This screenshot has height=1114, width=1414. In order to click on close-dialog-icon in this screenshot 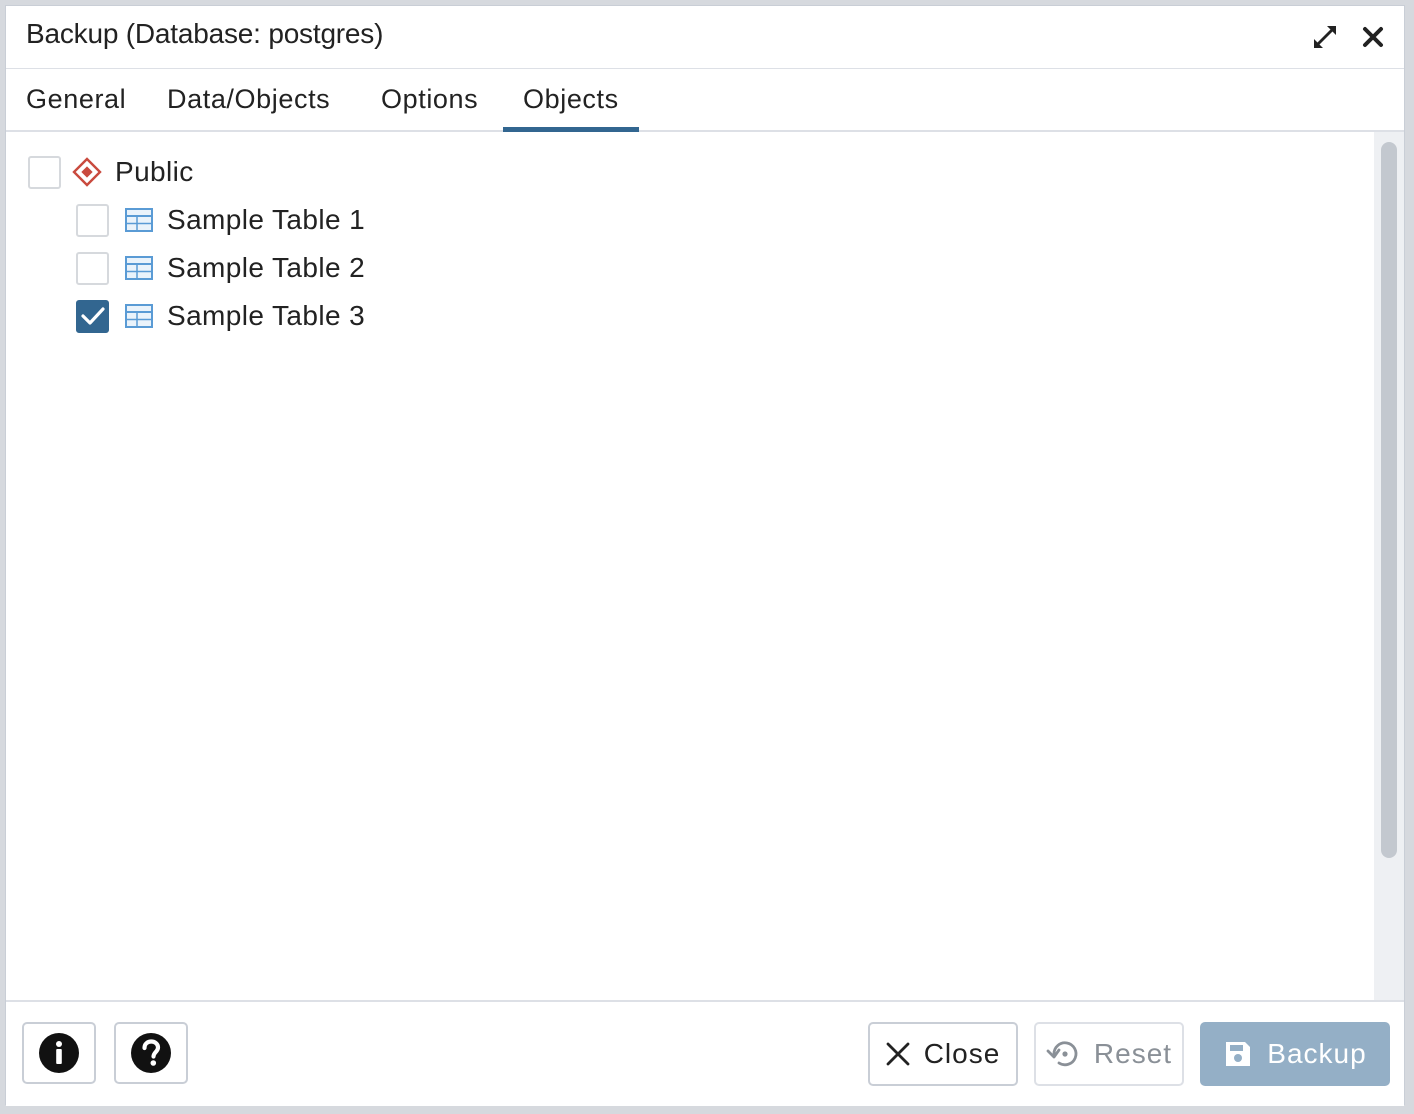, I will do `click(1373, 37)`.